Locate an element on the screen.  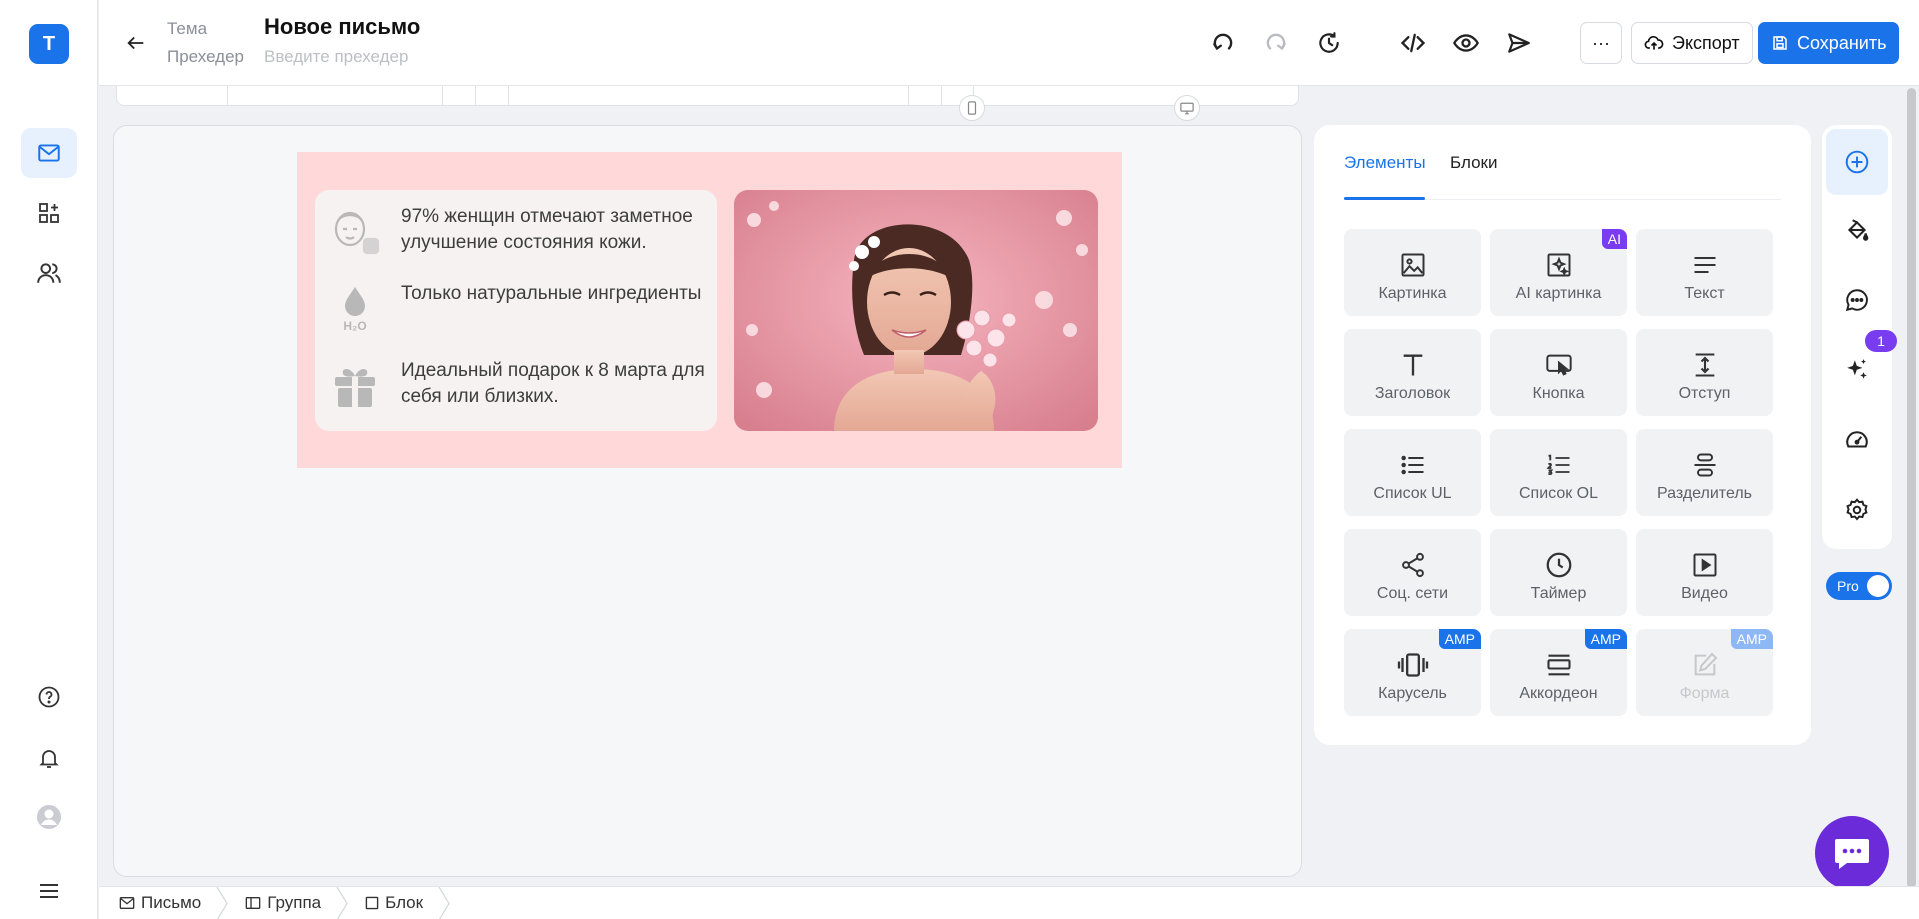
element-label: Кнопка is located at coordinates (1558, 393).